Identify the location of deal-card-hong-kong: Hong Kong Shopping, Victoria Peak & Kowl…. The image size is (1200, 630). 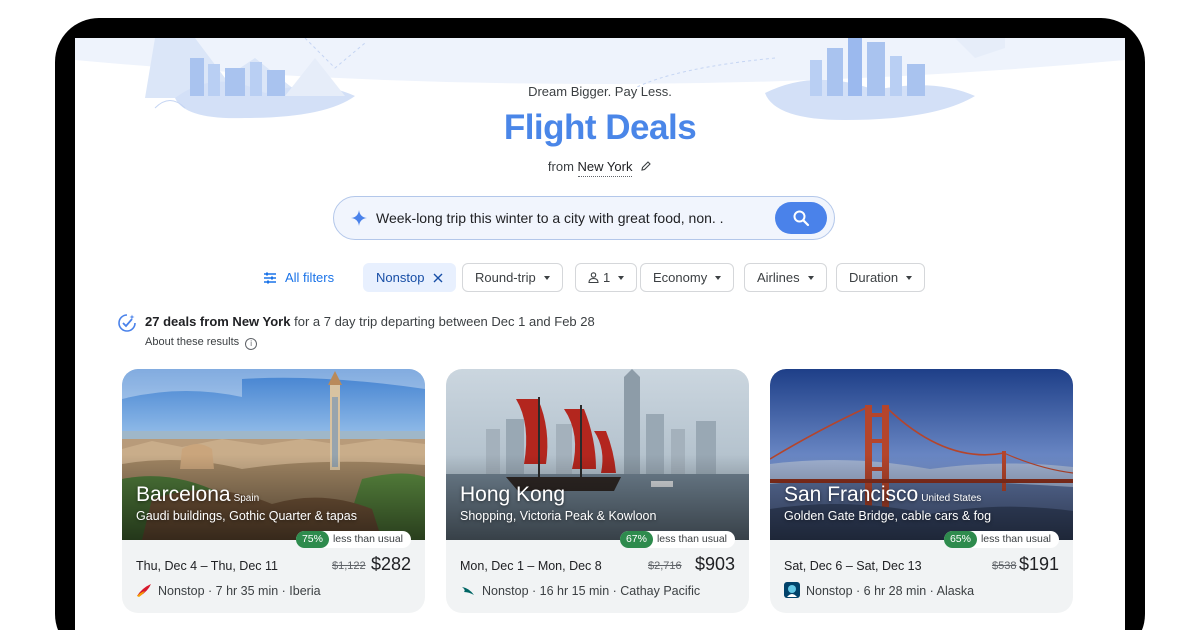
(597, 491).